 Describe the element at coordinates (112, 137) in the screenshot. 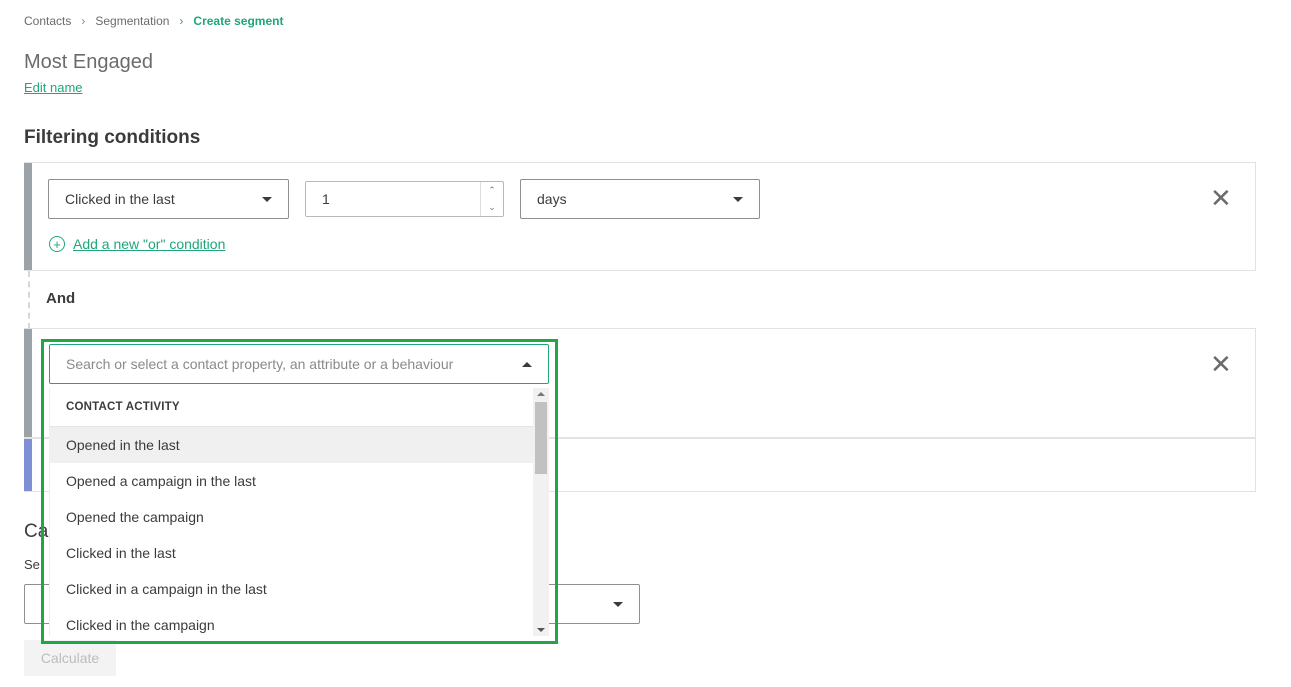

I see `filtering-conditions-title: Filtering conditions` at that location.